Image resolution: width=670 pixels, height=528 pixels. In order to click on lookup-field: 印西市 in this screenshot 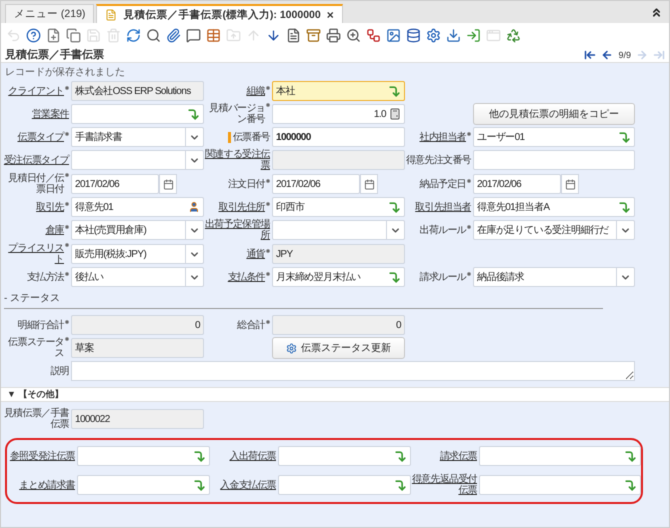, I will do `click(338, 207)`.